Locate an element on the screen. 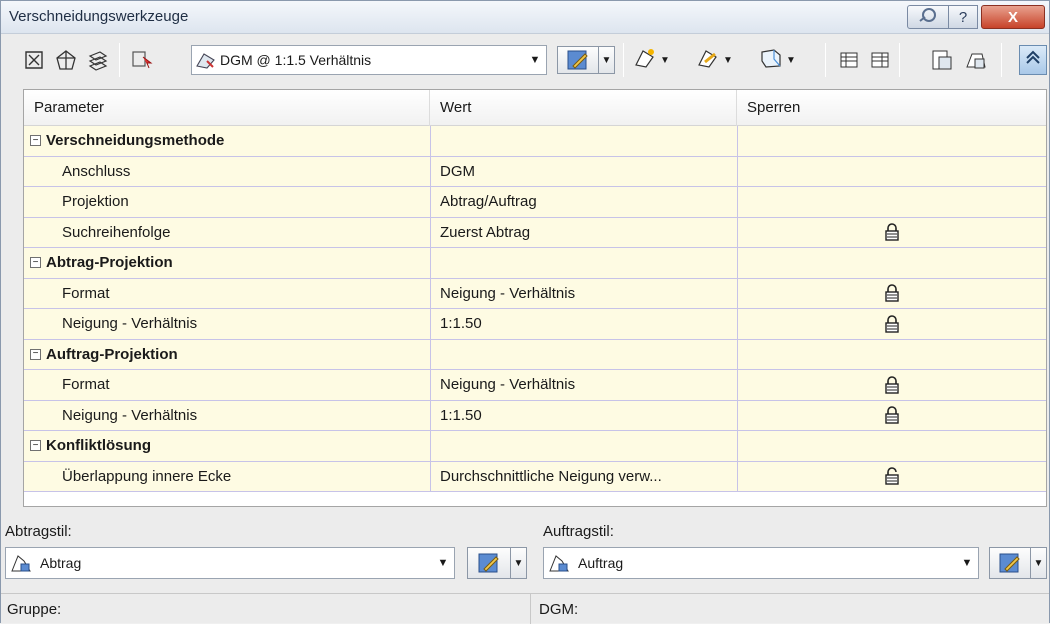 This screenshot has height=624, width=1050. value-text: 1:1.50 is located at coordinates (461, 415).